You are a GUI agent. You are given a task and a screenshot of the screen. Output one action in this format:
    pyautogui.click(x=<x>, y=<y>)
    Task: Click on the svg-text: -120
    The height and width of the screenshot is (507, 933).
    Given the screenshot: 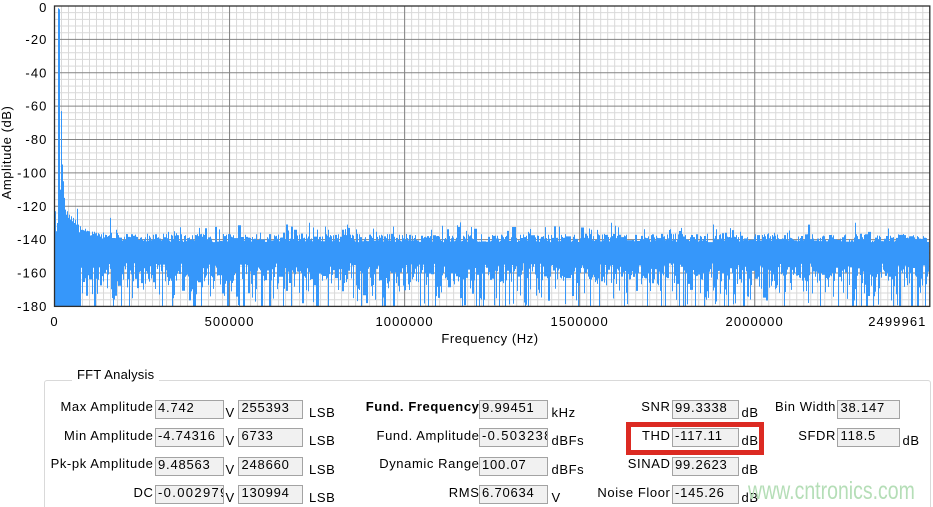 What is the action you would take?
    pyautogui.click(x=32, y=206)
    